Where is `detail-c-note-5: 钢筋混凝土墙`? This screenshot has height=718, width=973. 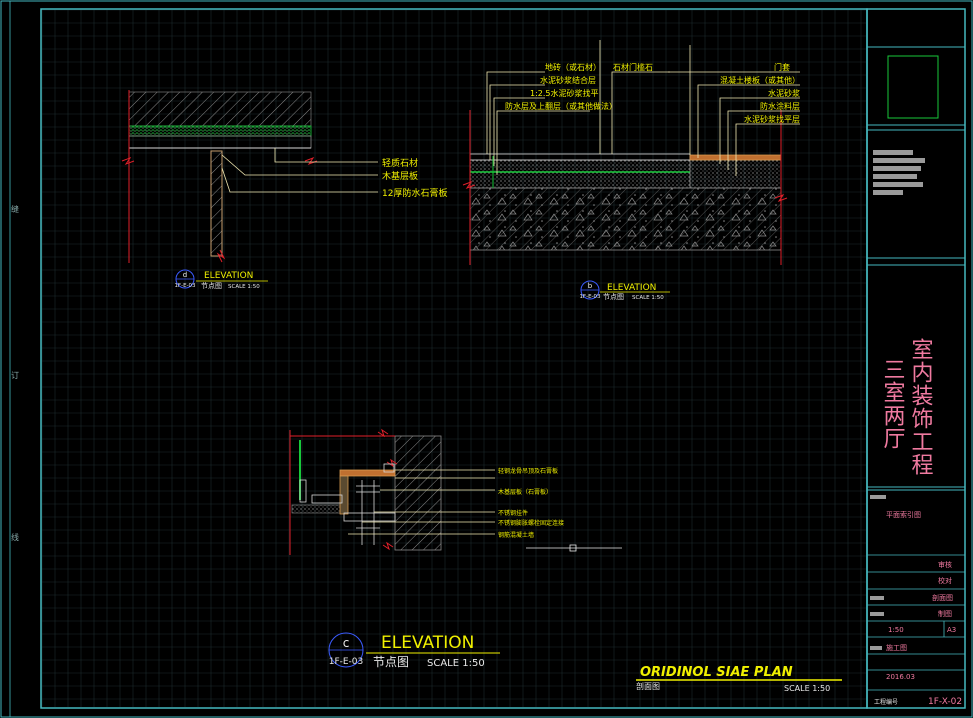
detail-c-note-5: 钢筋混凝土墙 is located at coordinates (516, 535).